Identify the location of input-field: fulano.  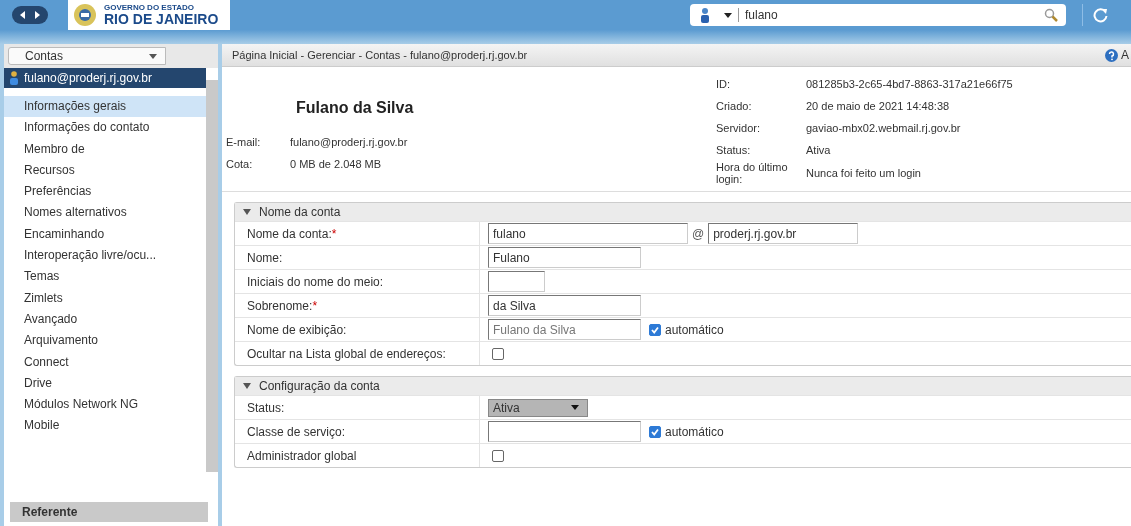
(588, 234).